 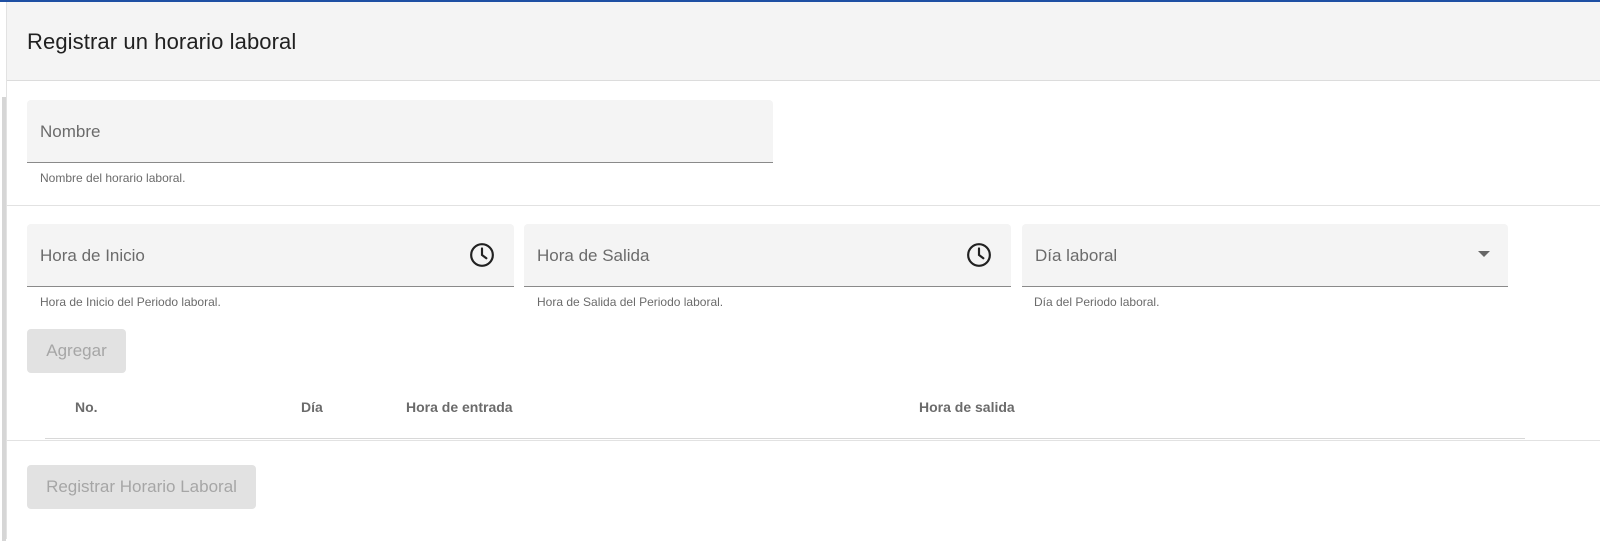 What do you see at coordinates (593, 255) in the screenshot?
I see `hora-salida-label: Hora de Salida` at bounding box center [593, 255].